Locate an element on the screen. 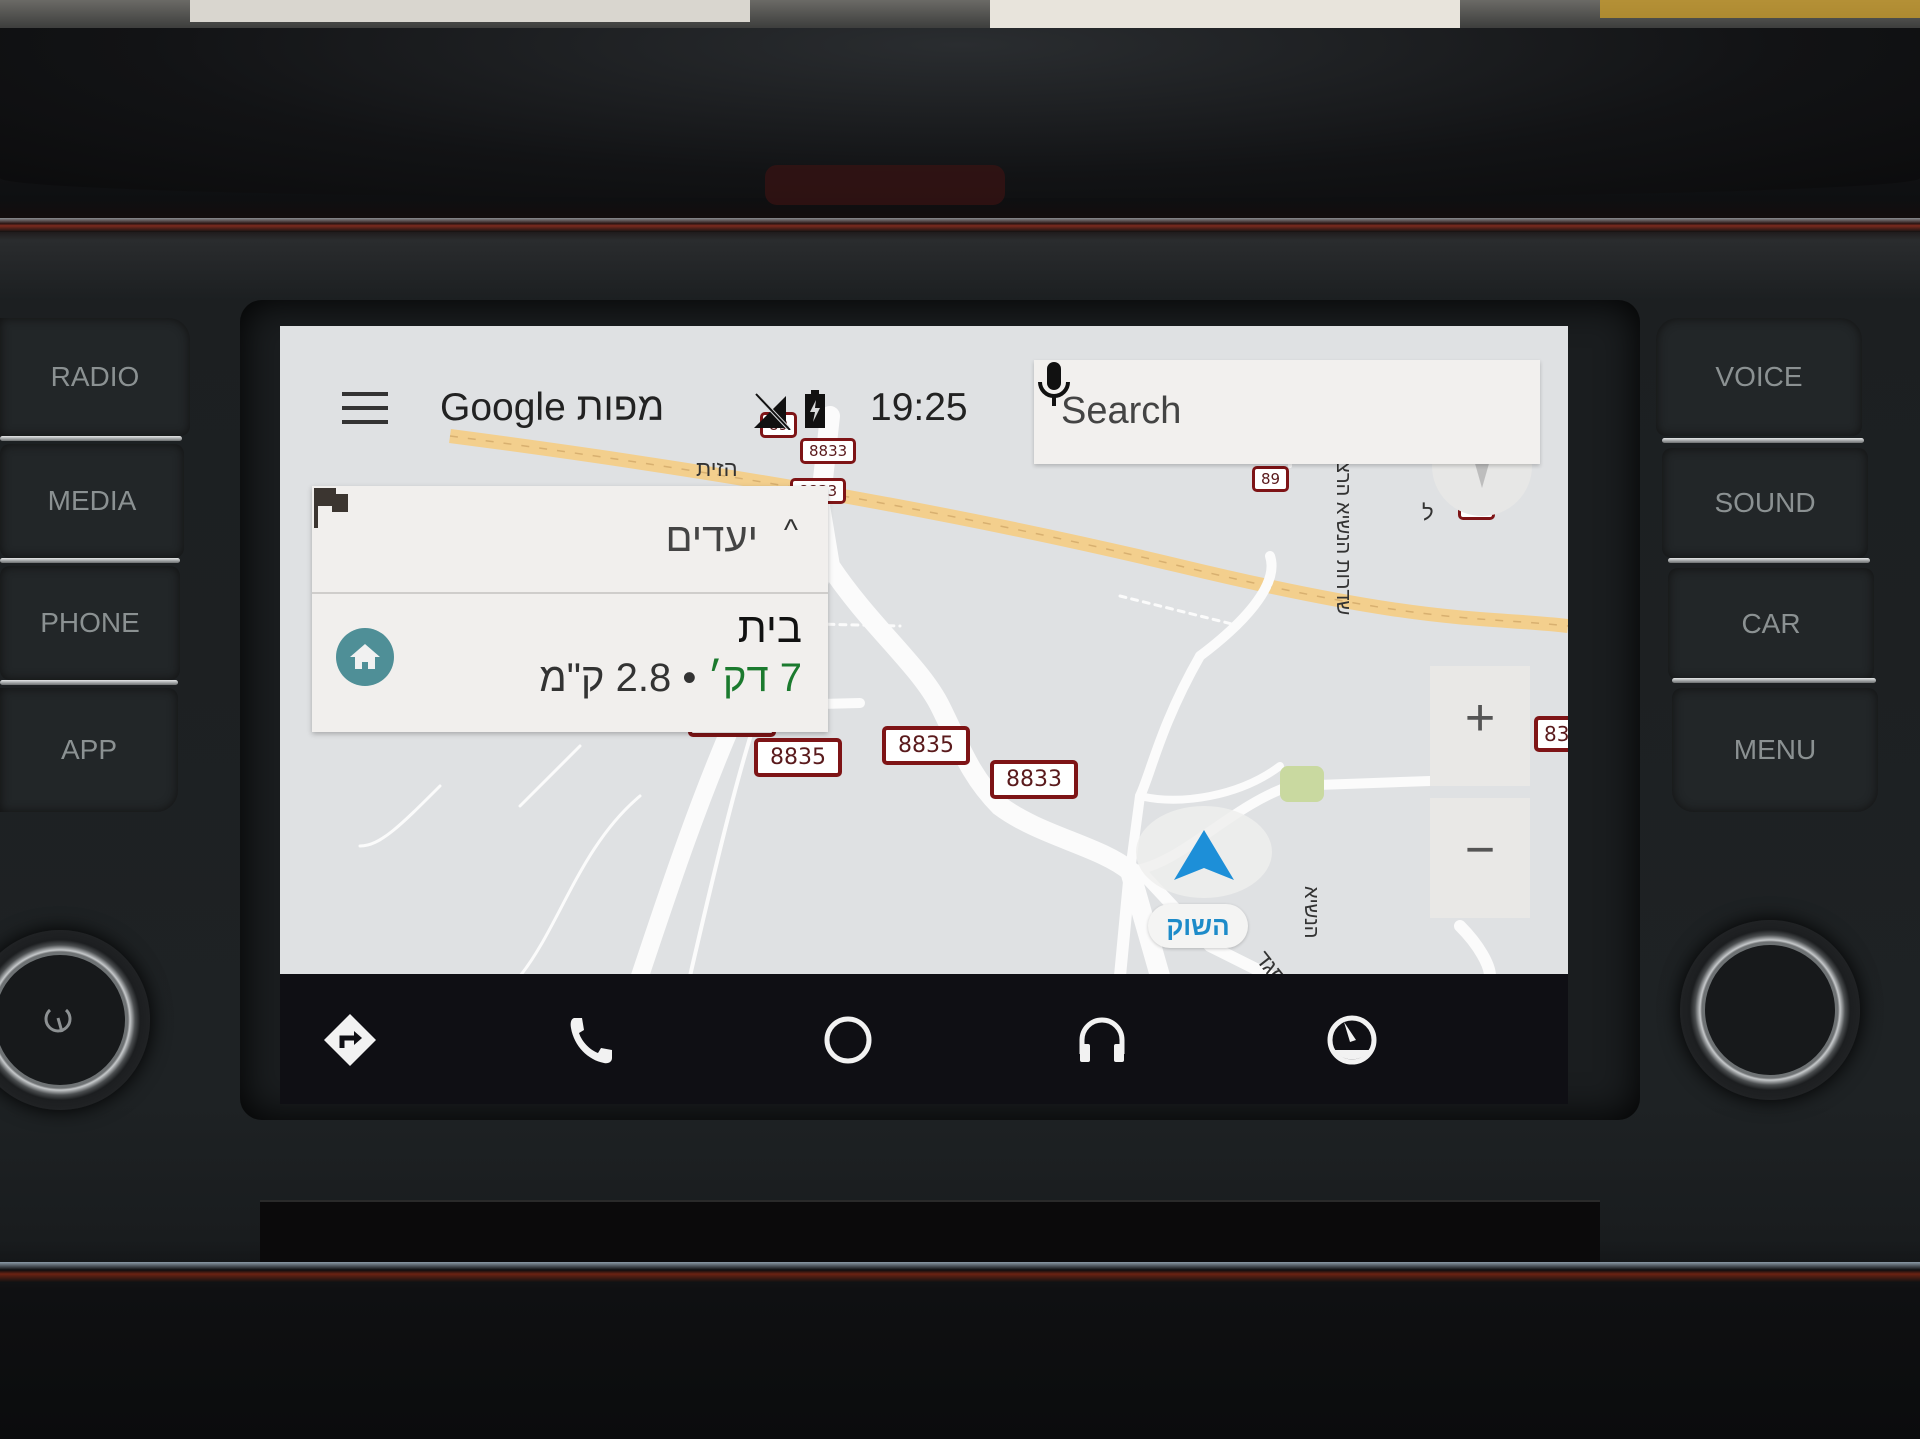 This screenshot has height=1439, width=1920. home-destination-badge is located at coordinates (365, 657).